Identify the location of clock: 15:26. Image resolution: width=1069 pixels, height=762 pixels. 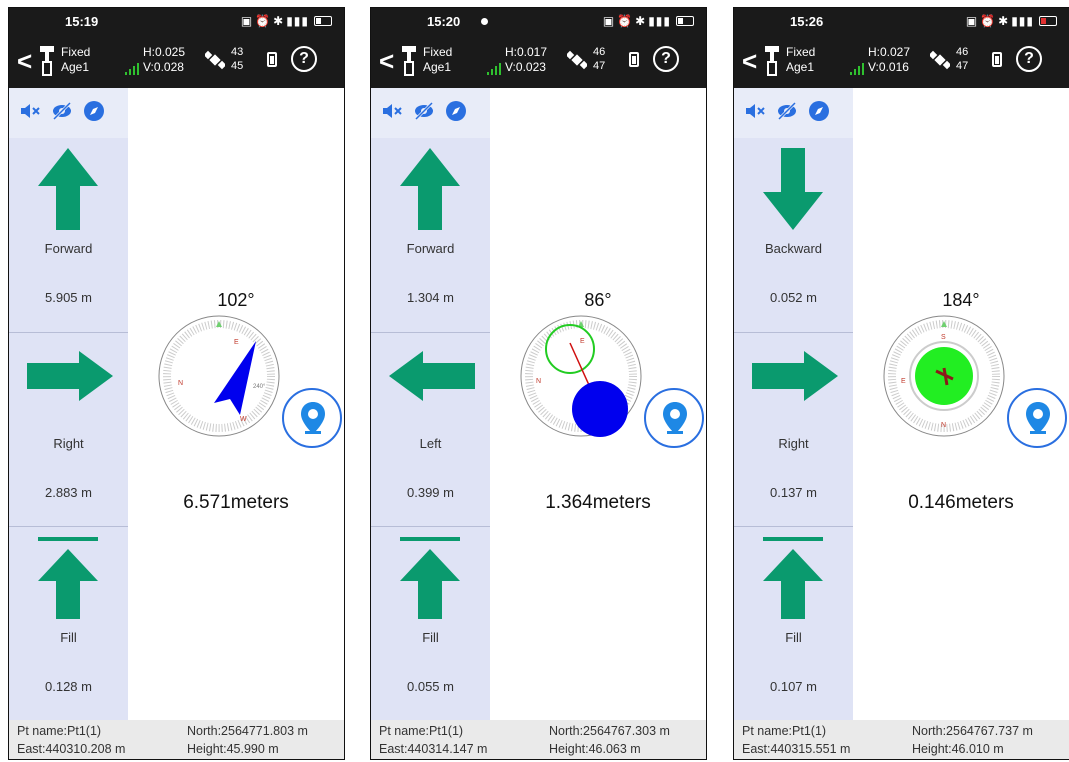
(807, 21).